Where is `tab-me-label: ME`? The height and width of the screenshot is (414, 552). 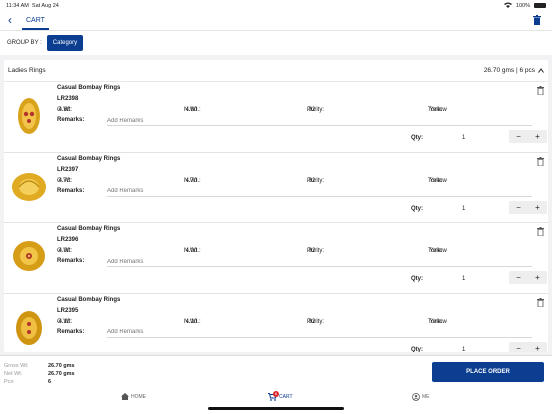
tab-me-label: ME is located at coordinates (426, 397).